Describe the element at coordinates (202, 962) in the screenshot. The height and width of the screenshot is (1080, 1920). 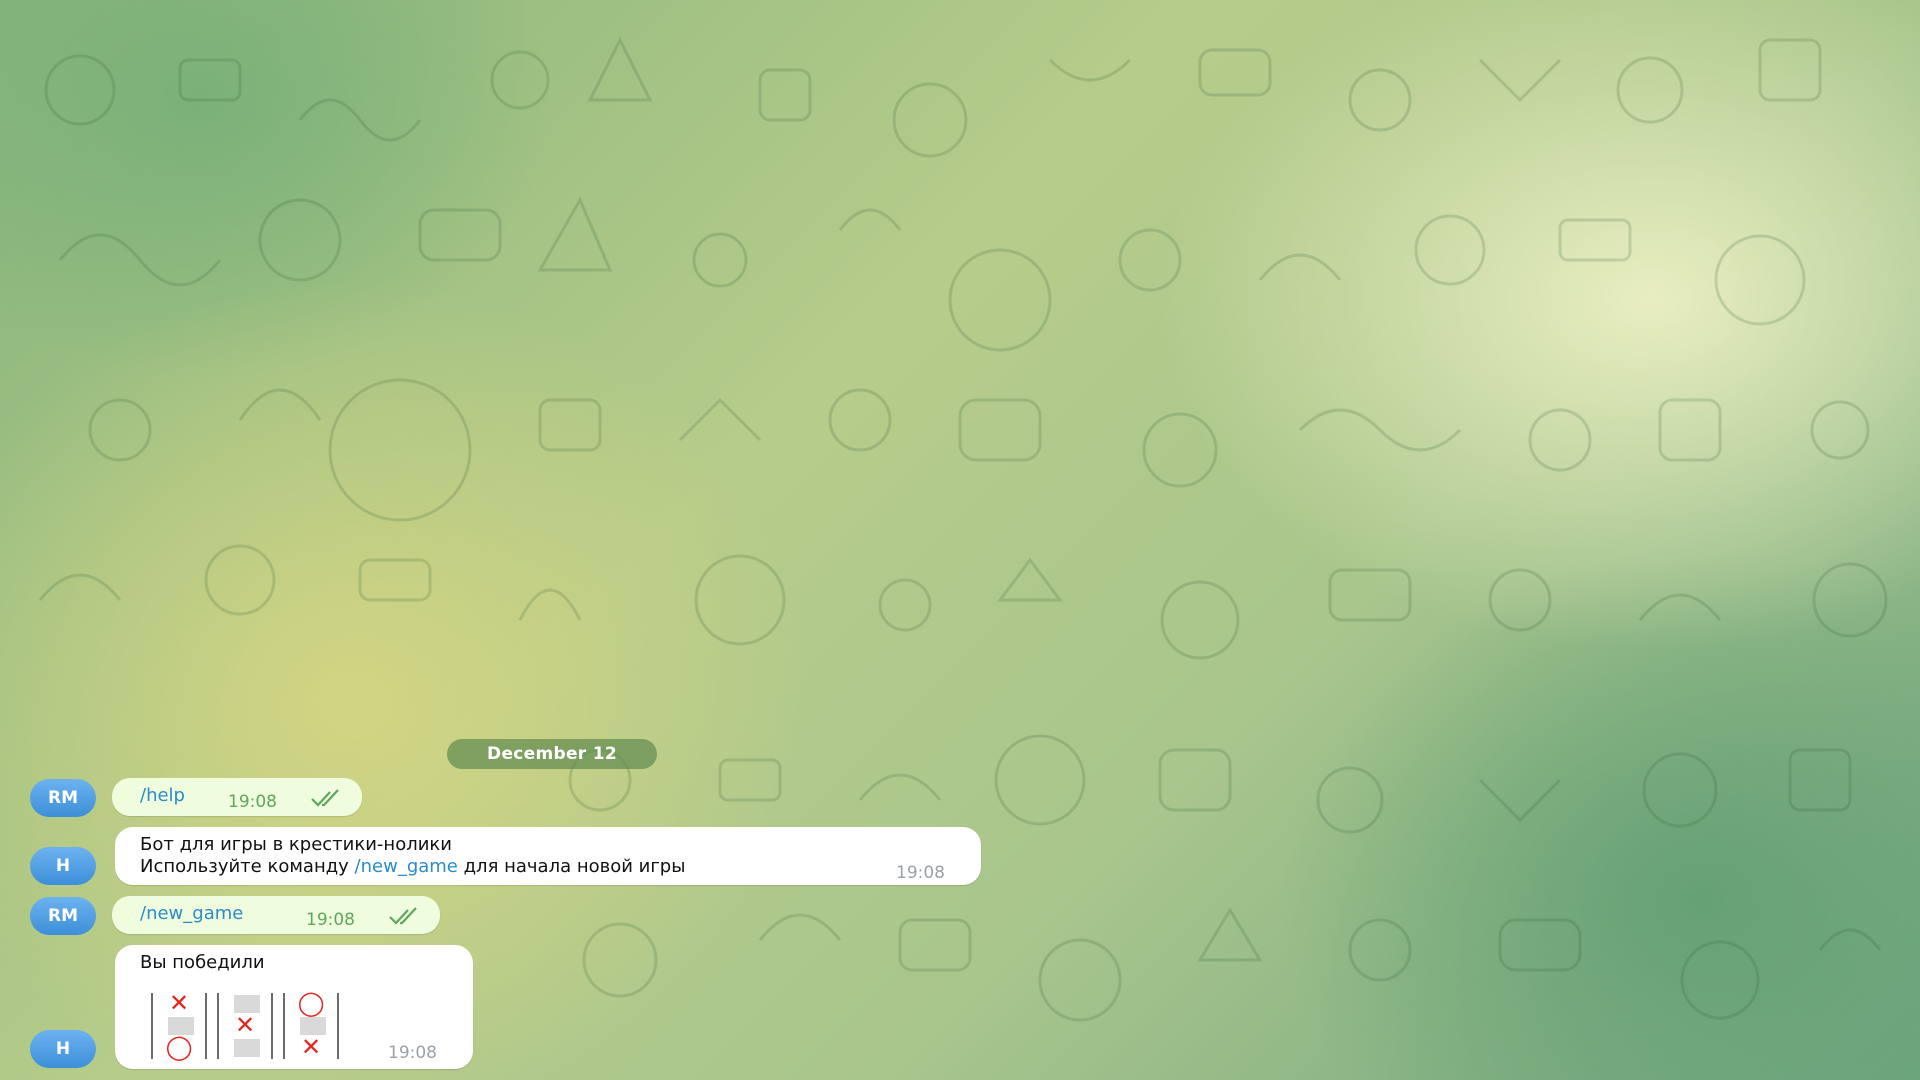
I see `message-text: Вы победили` at that location.